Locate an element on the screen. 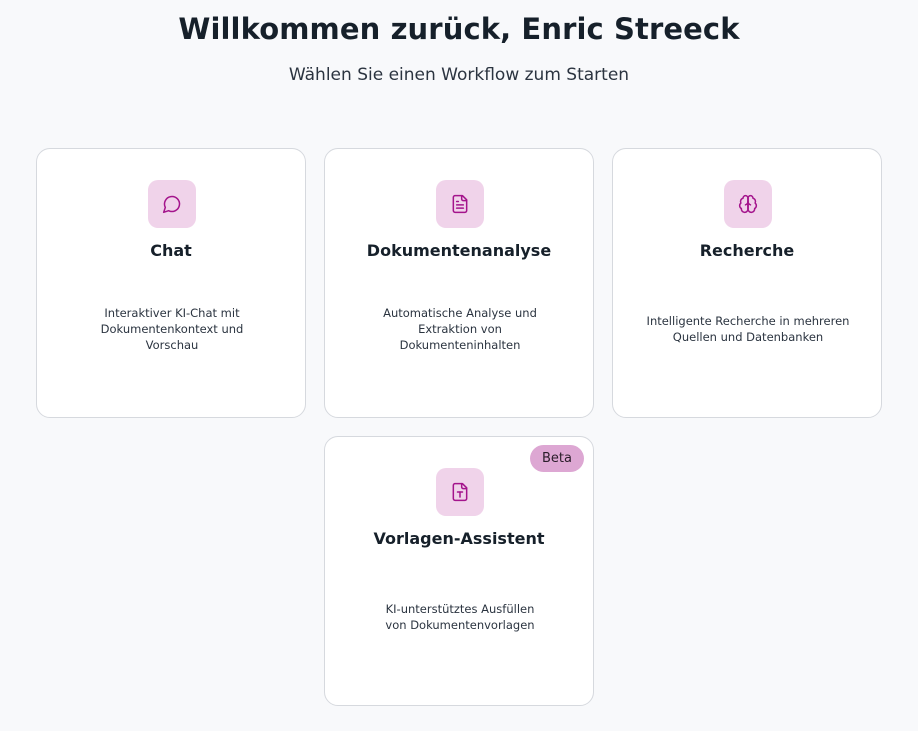 This screenshot has height=731, width=918. workflow-card-title: Dokumentenanalyse is located at coordinates (459, 250).